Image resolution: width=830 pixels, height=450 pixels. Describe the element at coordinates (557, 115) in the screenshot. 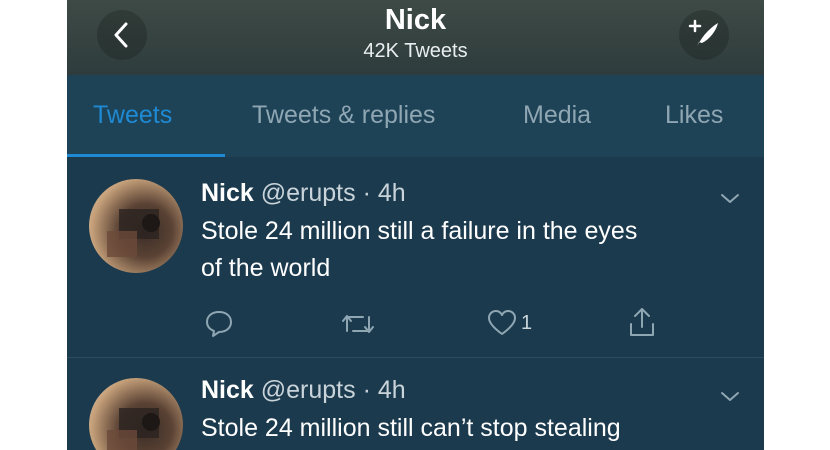

I see `tab-media: Media` at that location.